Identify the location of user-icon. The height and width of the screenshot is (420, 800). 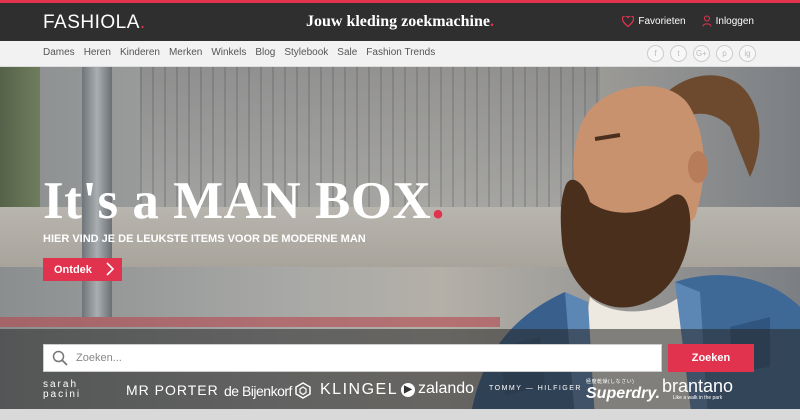
(707, 21).